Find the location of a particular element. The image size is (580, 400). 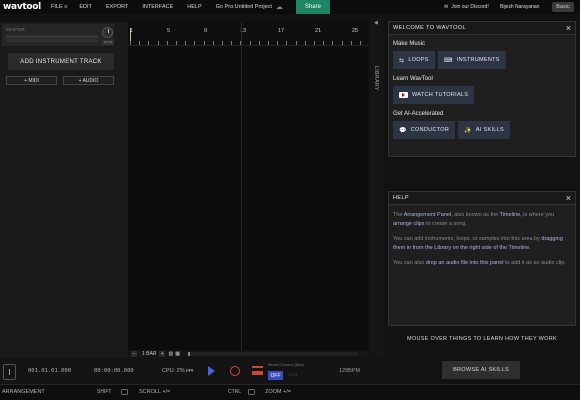

mode-label: ARRANGEMENT is located at coordinates (23, 392).